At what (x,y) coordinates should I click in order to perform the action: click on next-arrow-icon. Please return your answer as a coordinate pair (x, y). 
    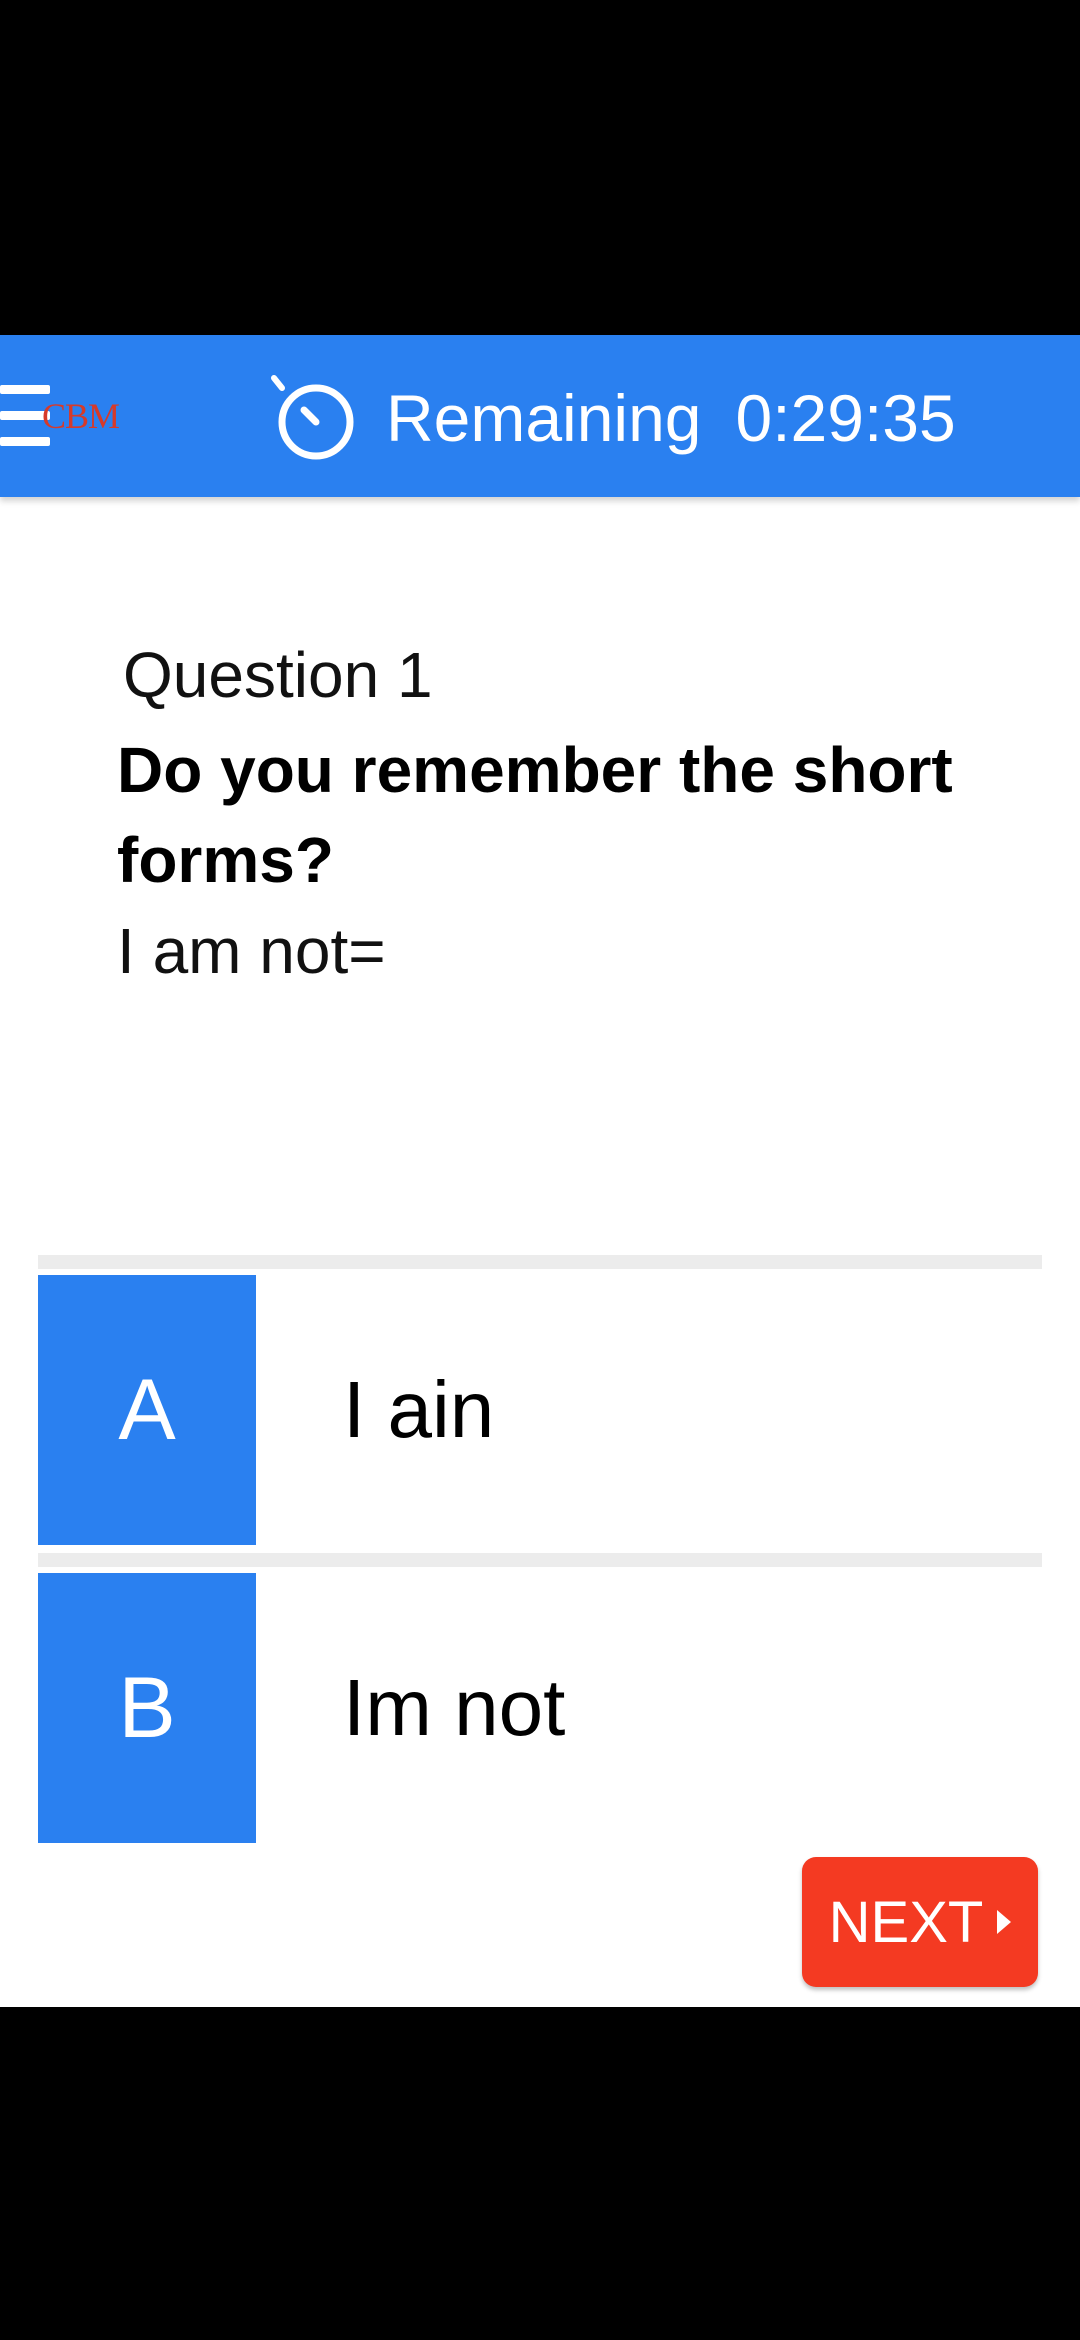
    Looking at the image, I should click on (1004, 1922).